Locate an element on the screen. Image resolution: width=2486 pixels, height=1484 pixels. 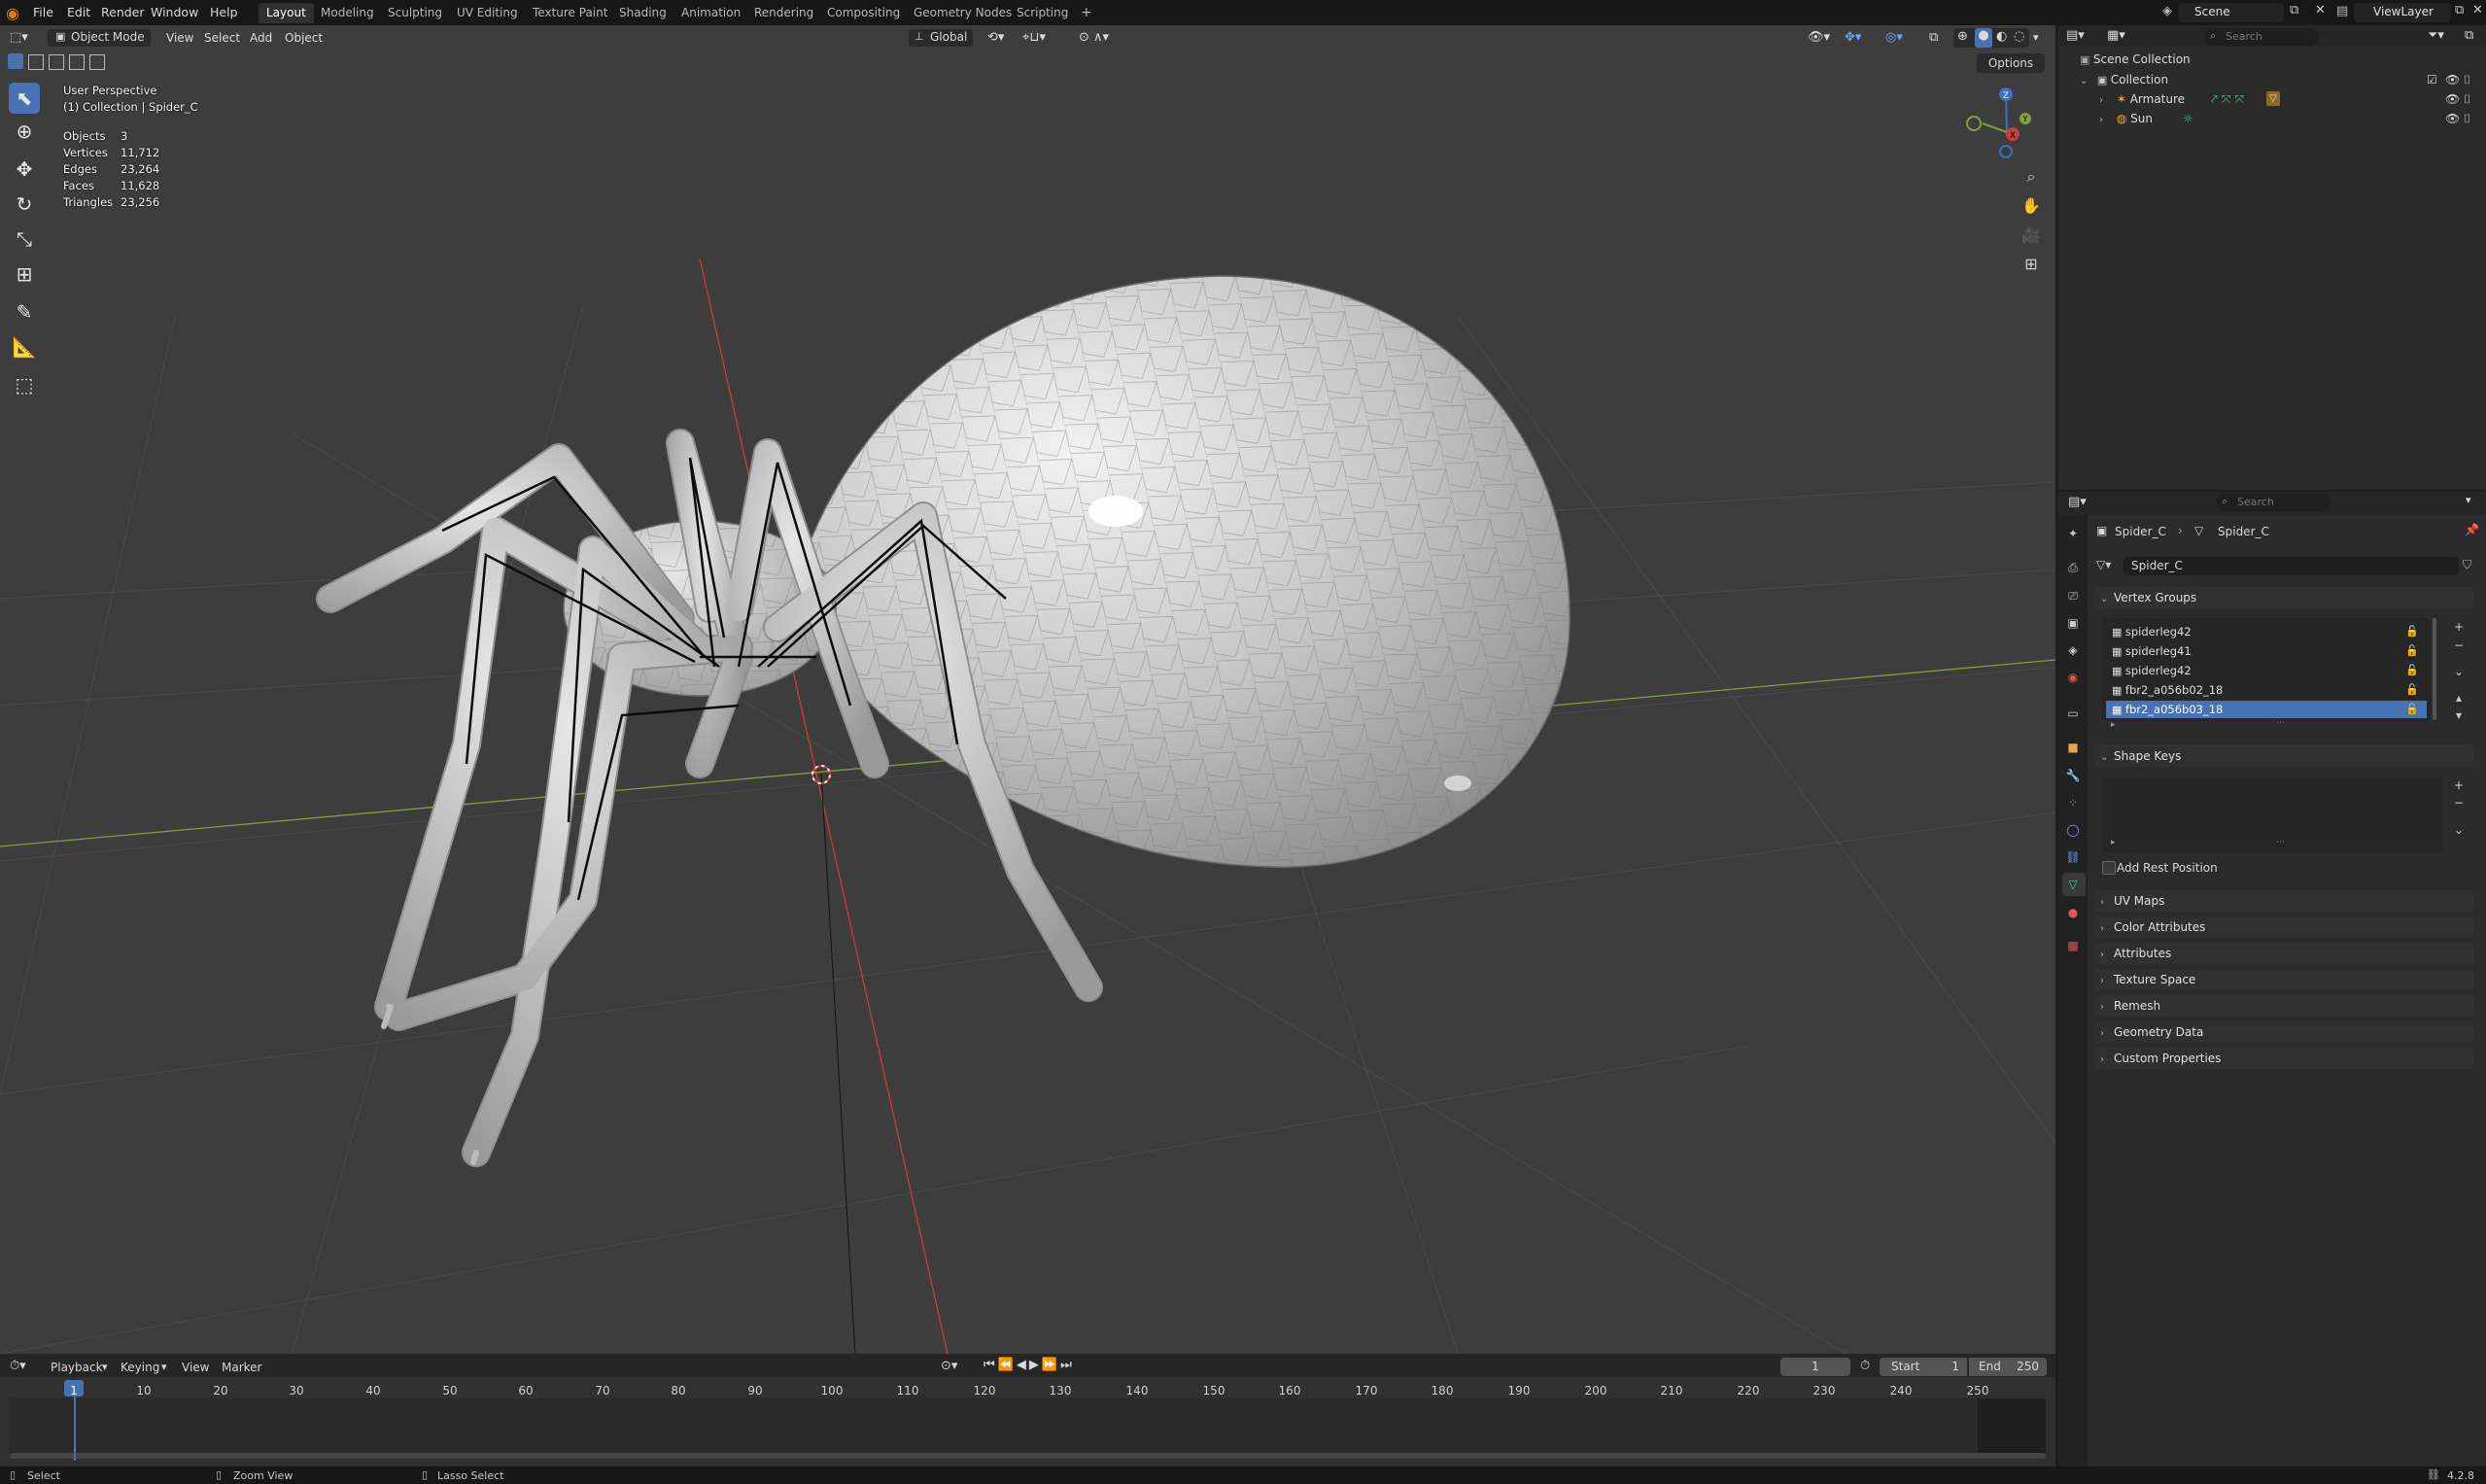
render-tab-icon: ⎙ is located at coordinates (2073, 567).